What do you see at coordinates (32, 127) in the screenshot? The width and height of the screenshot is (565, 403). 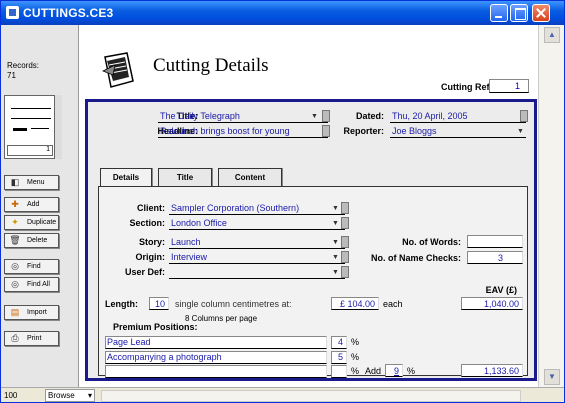 I see `record-book-navigator: 1` at bounding box center [32, 127].